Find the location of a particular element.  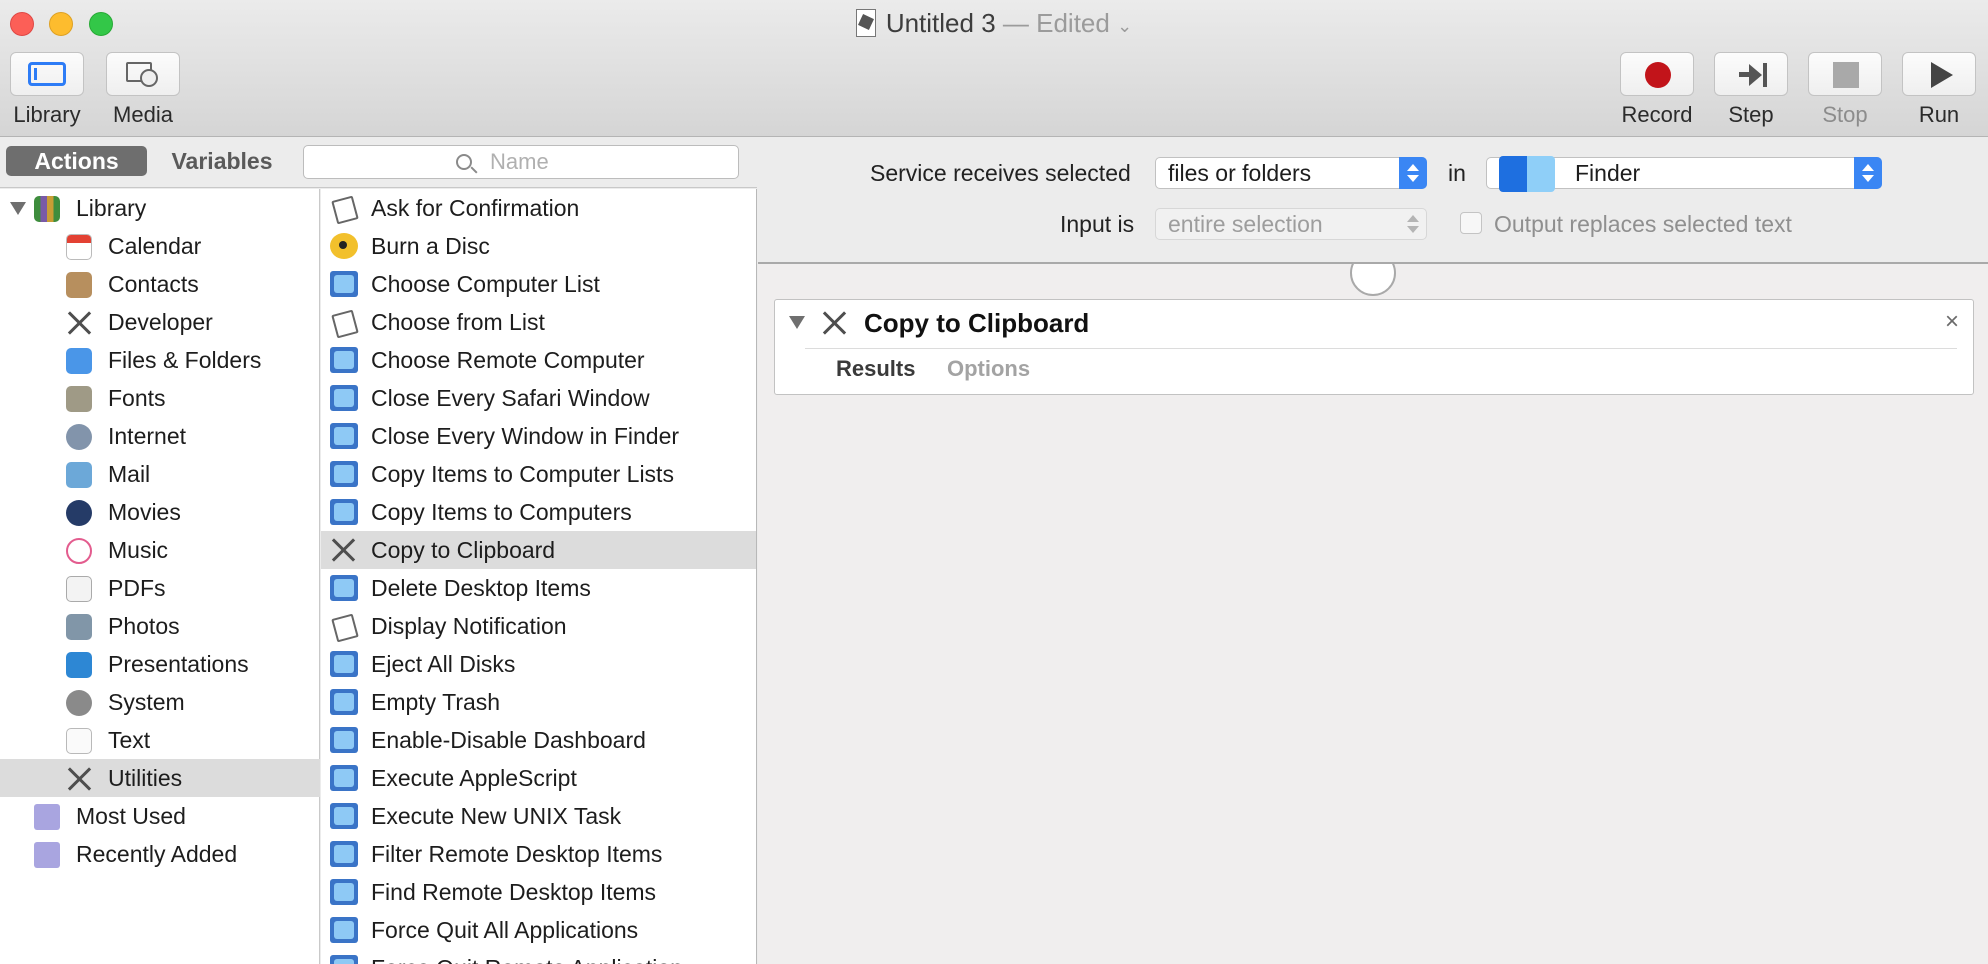

burn-disc-icon is located at coordinates (344, 246).